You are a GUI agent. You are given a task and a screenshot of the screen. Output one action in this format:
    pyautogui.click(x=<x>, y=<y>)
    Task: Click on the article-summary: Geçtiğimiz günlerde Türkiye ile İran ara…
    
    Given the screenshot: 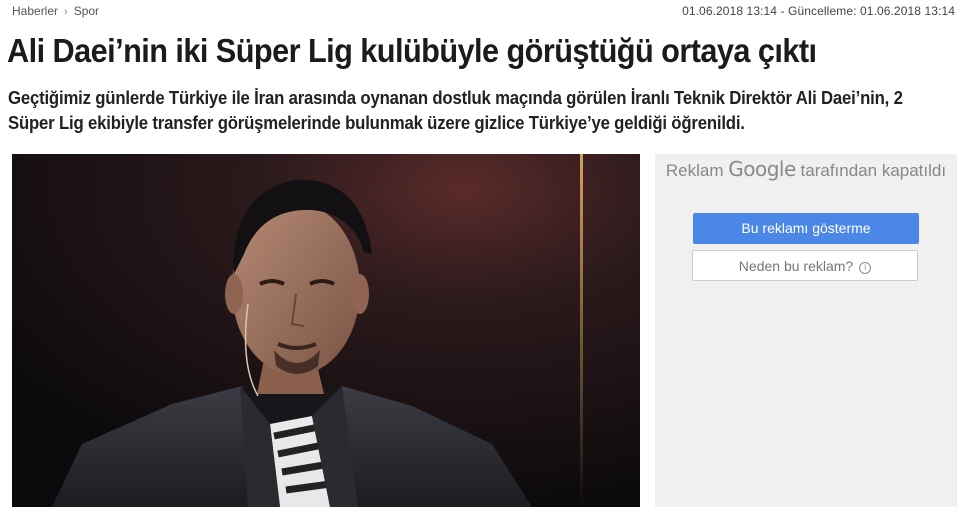 What is the action you would take?
    pyautogui.click(x=455, y=110)
    